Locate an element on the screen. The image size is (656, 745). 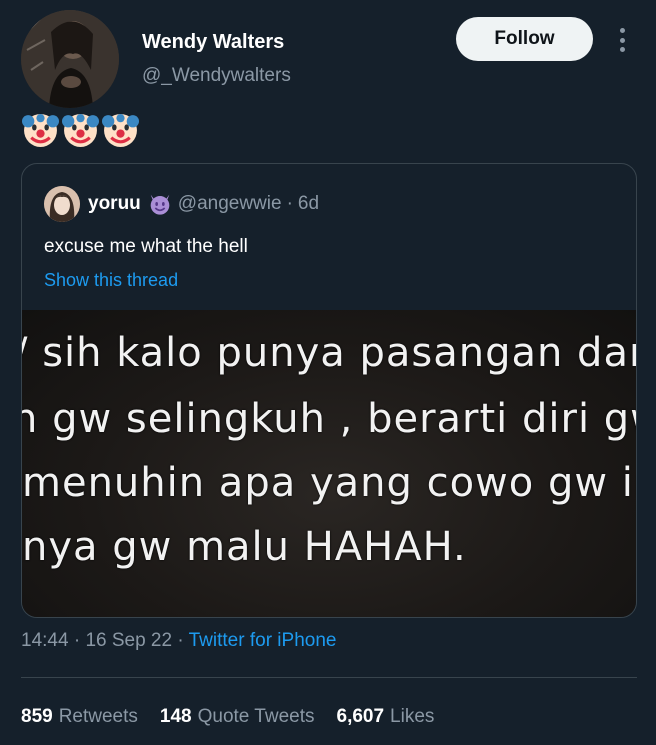
likes-label: Likes is located at coordinates (412, 716).